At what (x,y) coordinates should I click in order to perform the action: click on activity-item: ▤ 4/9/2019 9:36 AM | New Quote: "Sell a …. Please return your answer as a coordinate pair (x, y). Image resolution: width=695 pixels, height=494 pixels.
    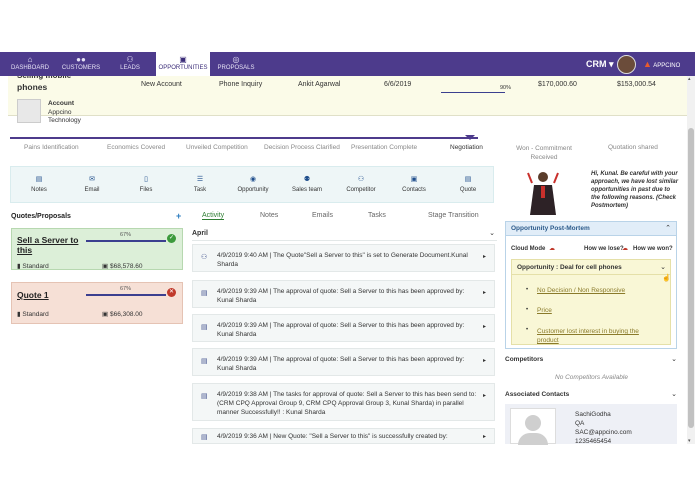
    Looking at the image, I should click on (343, 436).